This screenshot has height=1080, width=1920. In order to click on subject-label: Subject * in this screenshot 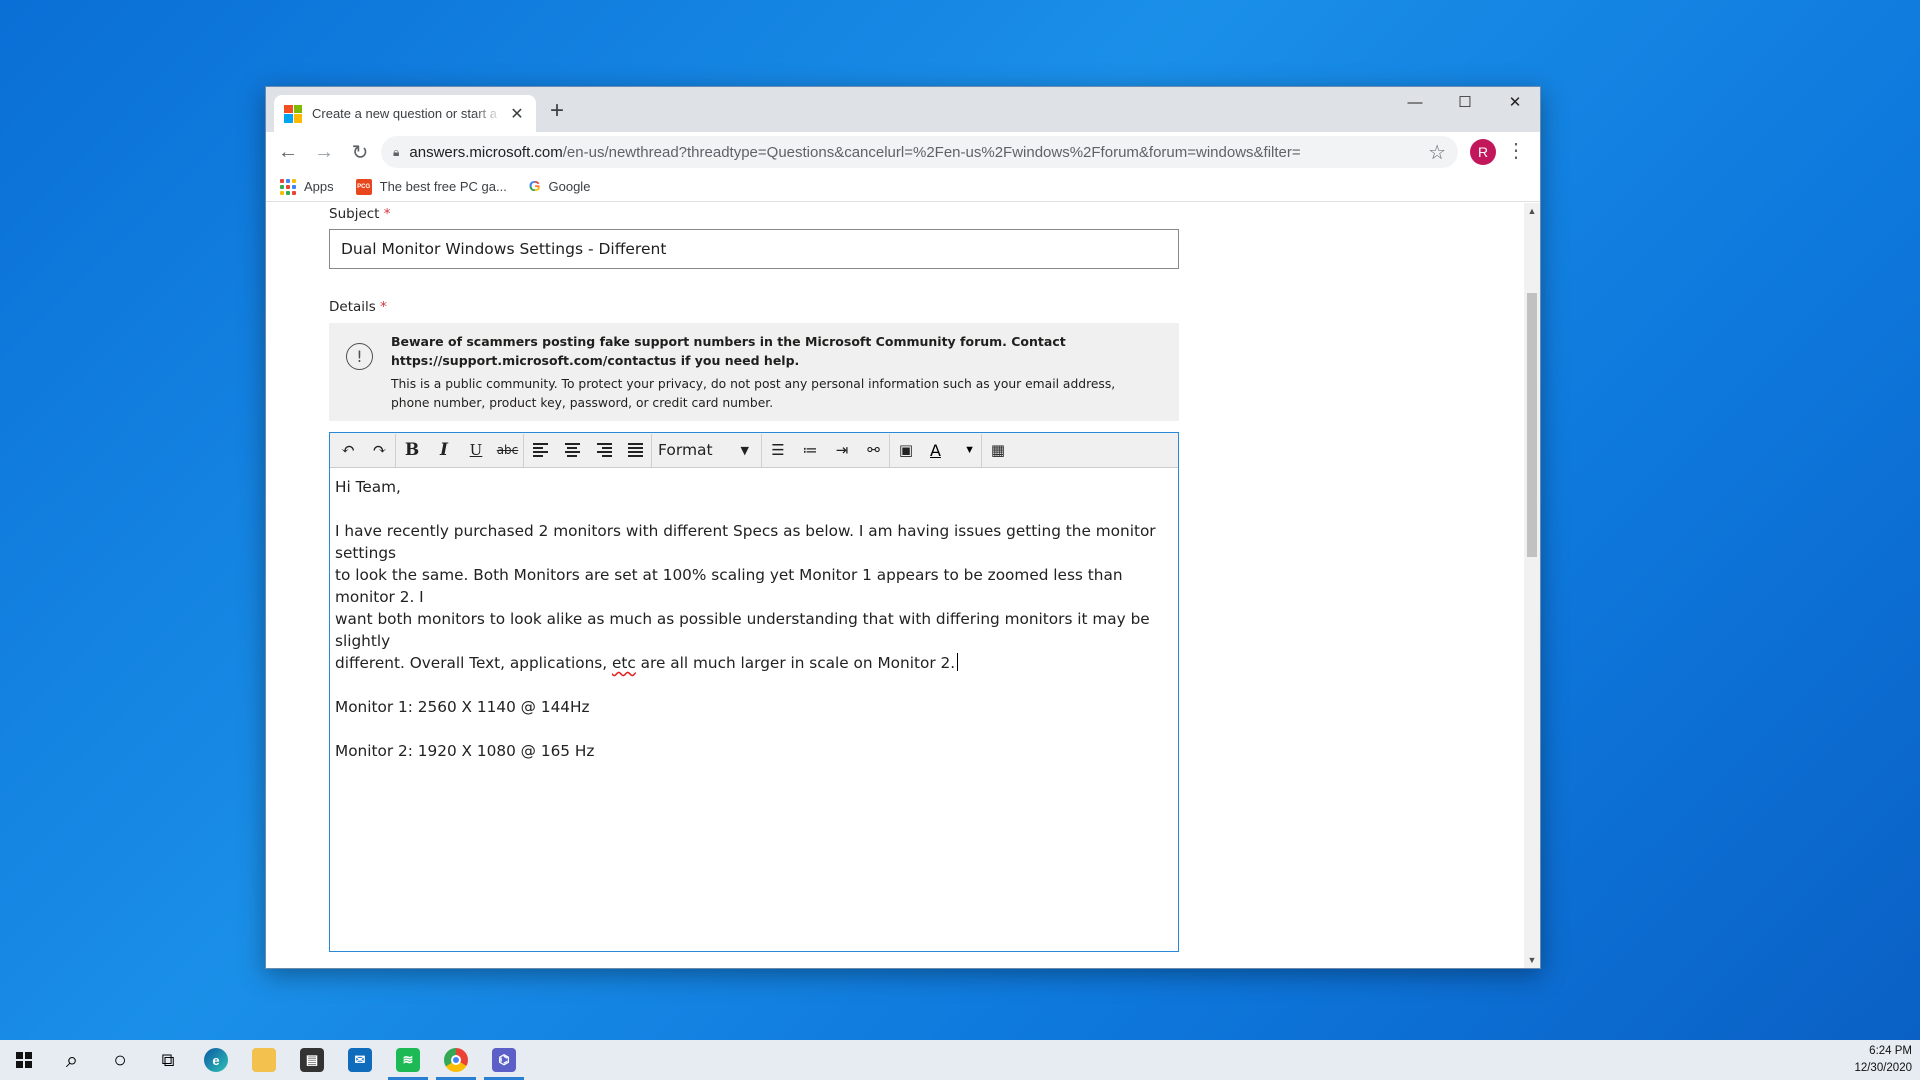, I will do `click(360, 214)`.